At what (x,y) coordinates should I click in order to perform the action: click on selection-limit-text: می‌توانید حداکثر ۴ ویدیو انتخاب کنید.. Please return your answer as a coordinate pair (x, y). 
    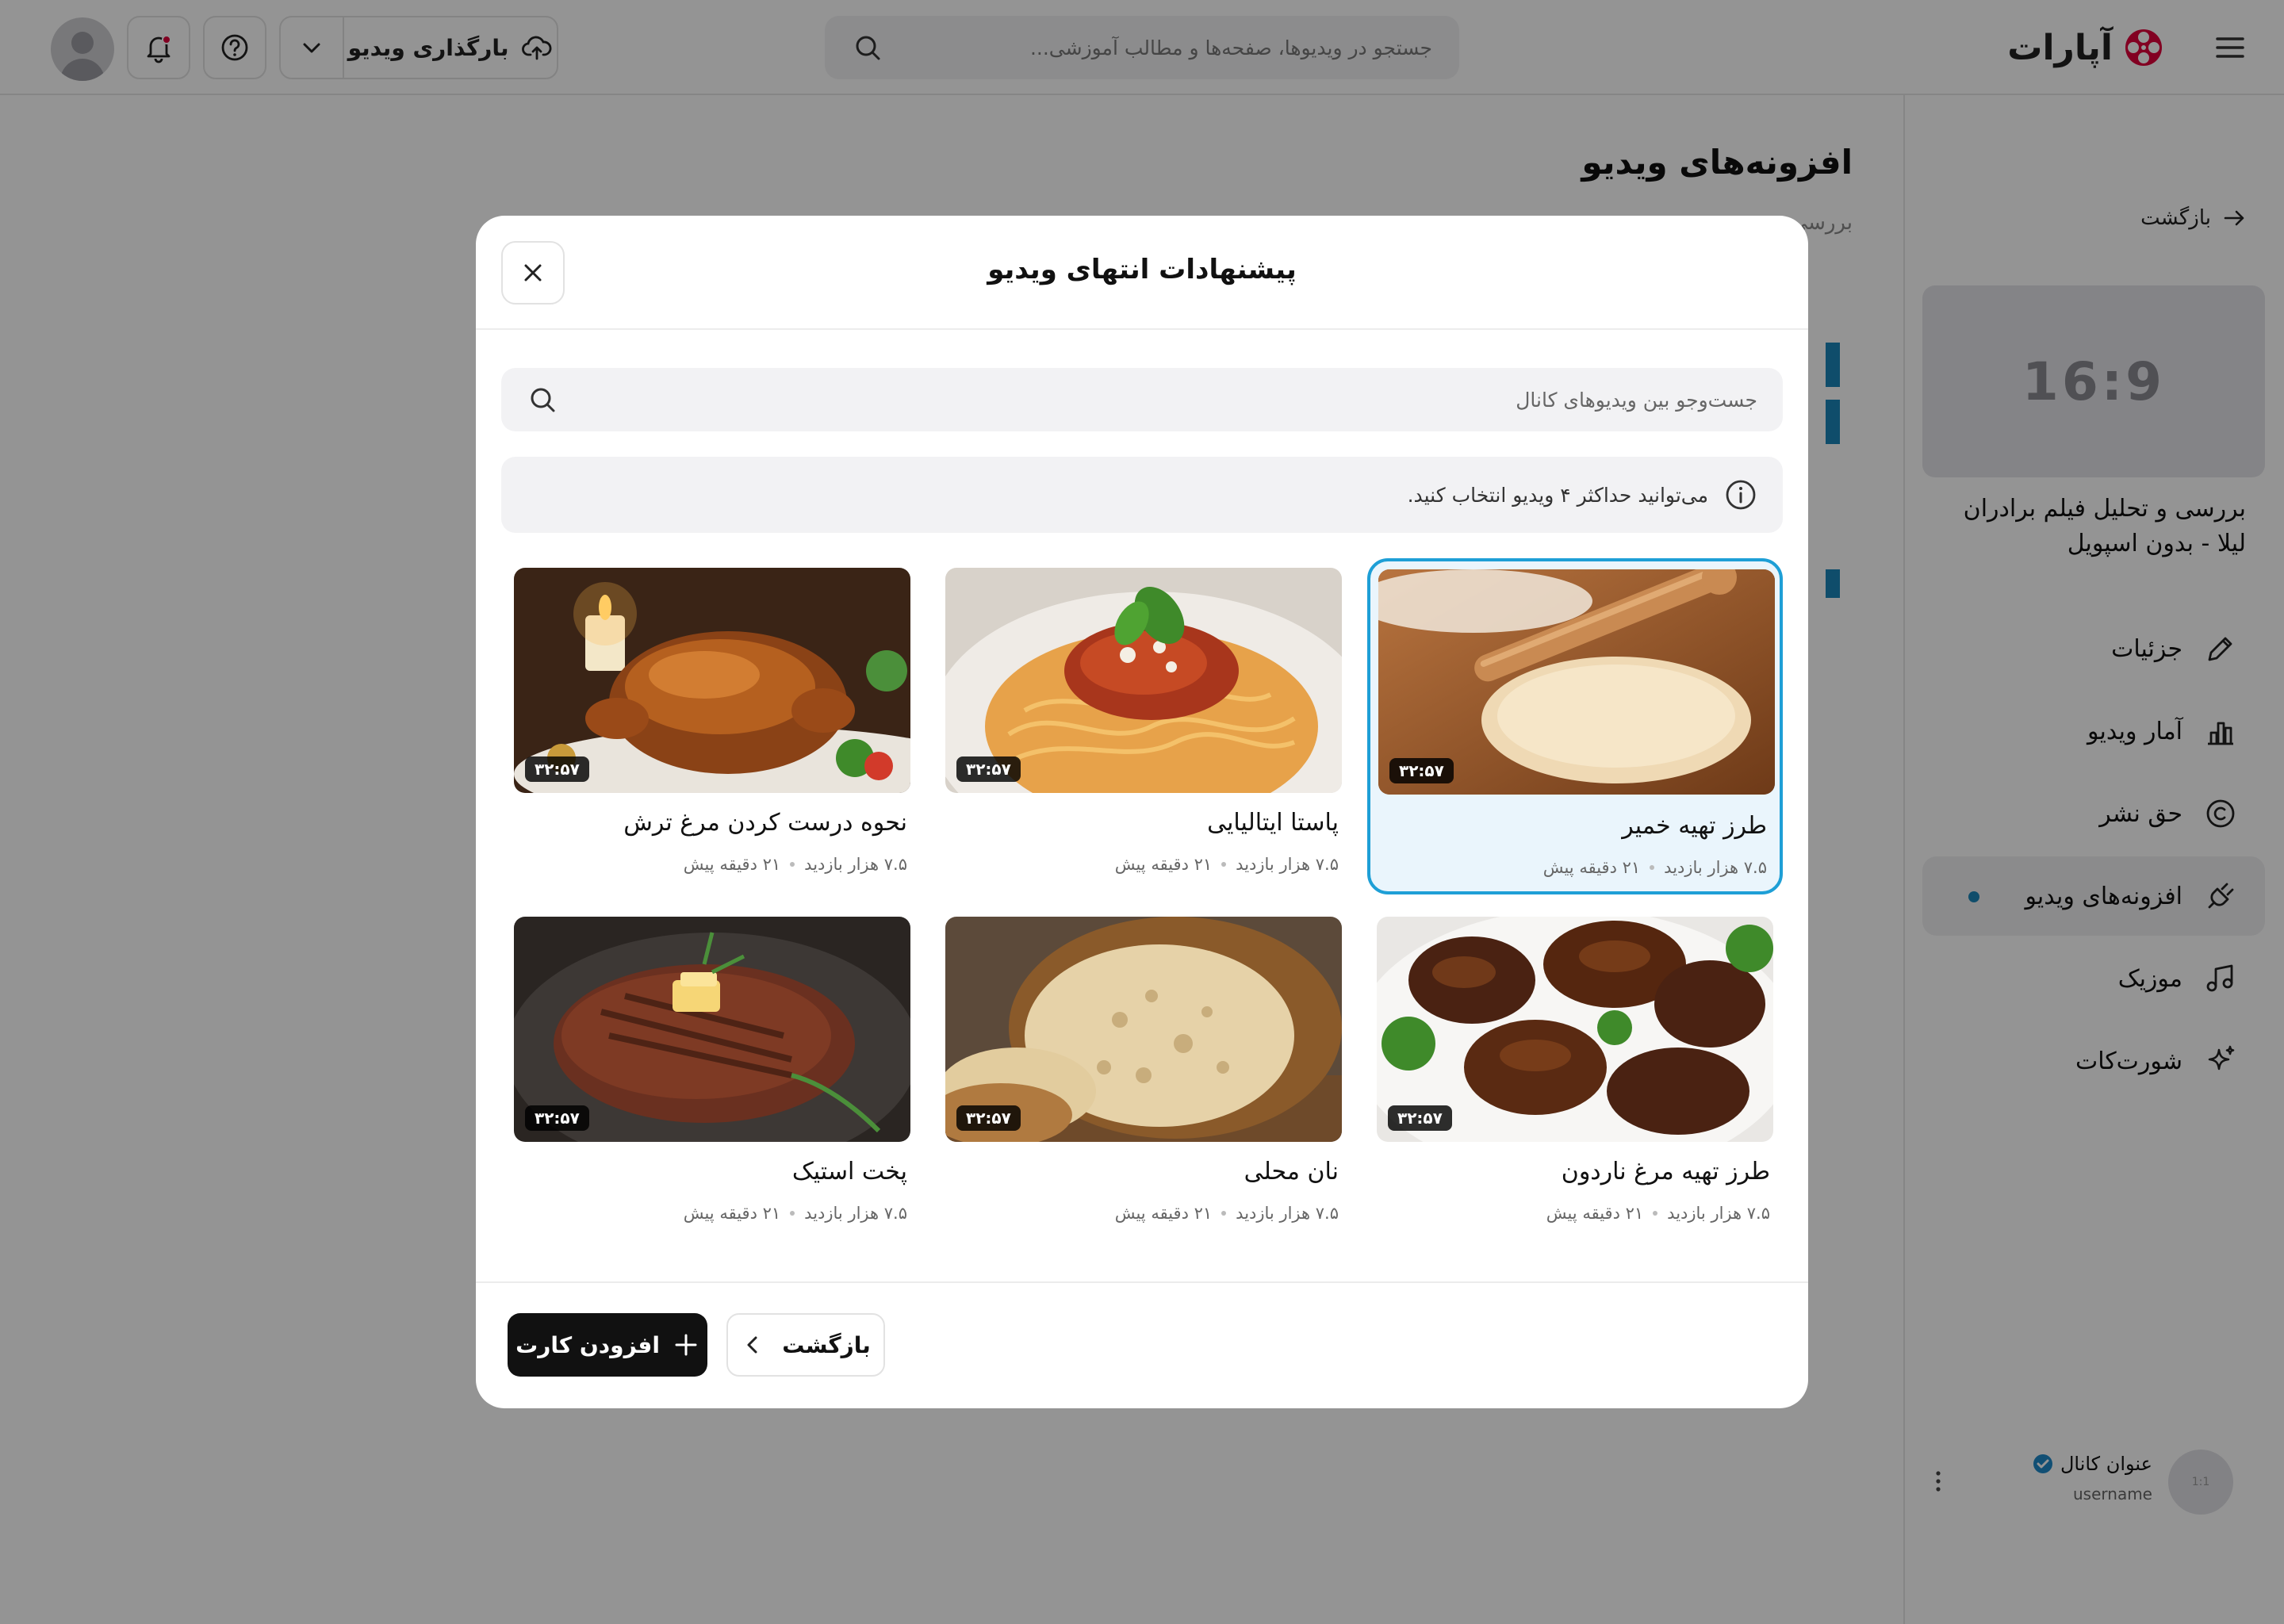
    Looking at the image, I should click on (1557, 495).